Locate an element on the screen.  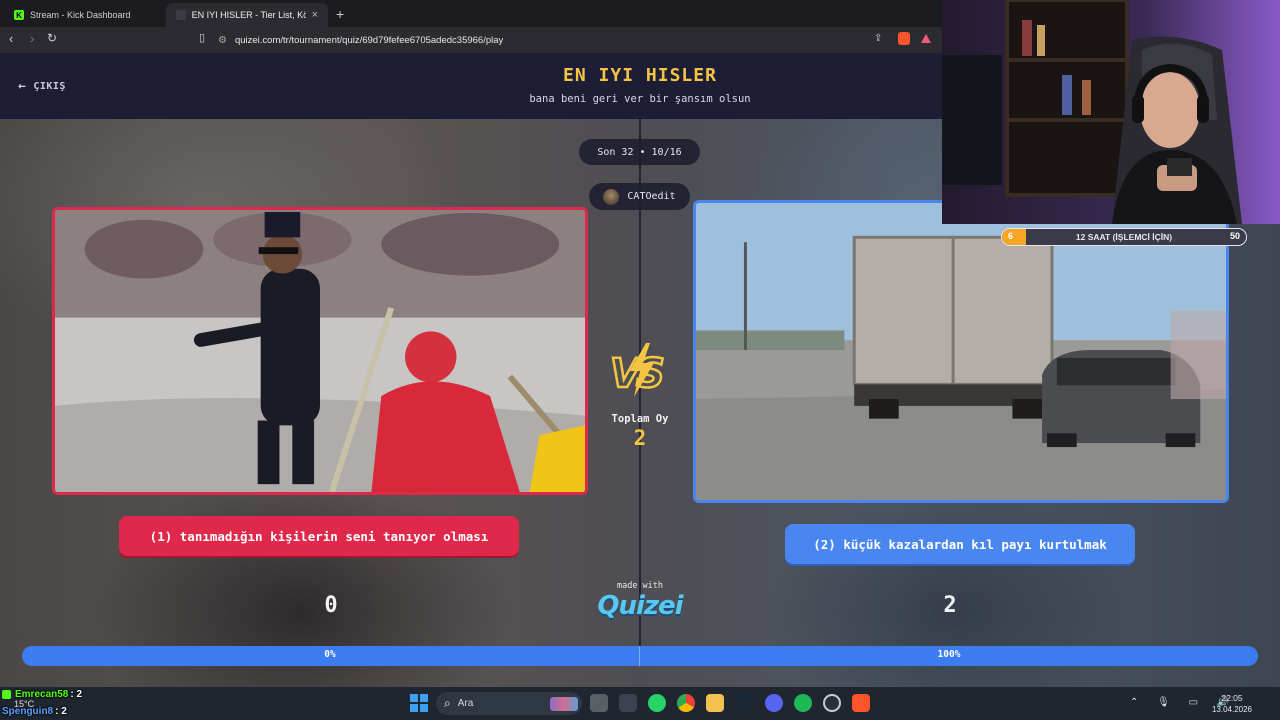
chat-username: Spenguin8 is located at coordinates (28, 711).